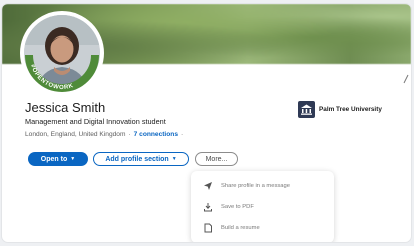 The image size is (414, 246). Describe the element at coordinates (156, 134) in the screenshot. I see `connections-link: 7 connections` at that location.